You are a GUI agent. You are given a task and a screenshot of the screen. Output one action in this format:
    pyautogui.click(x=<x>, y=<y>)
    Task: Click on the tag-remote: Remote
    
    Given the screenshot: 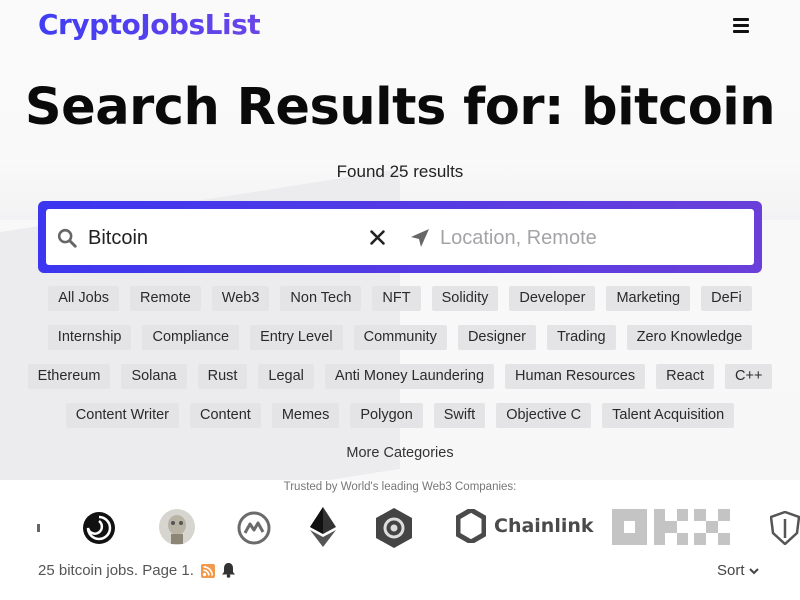 What is the action you would take?
    pyautogui.click(x=165, y=298)
    